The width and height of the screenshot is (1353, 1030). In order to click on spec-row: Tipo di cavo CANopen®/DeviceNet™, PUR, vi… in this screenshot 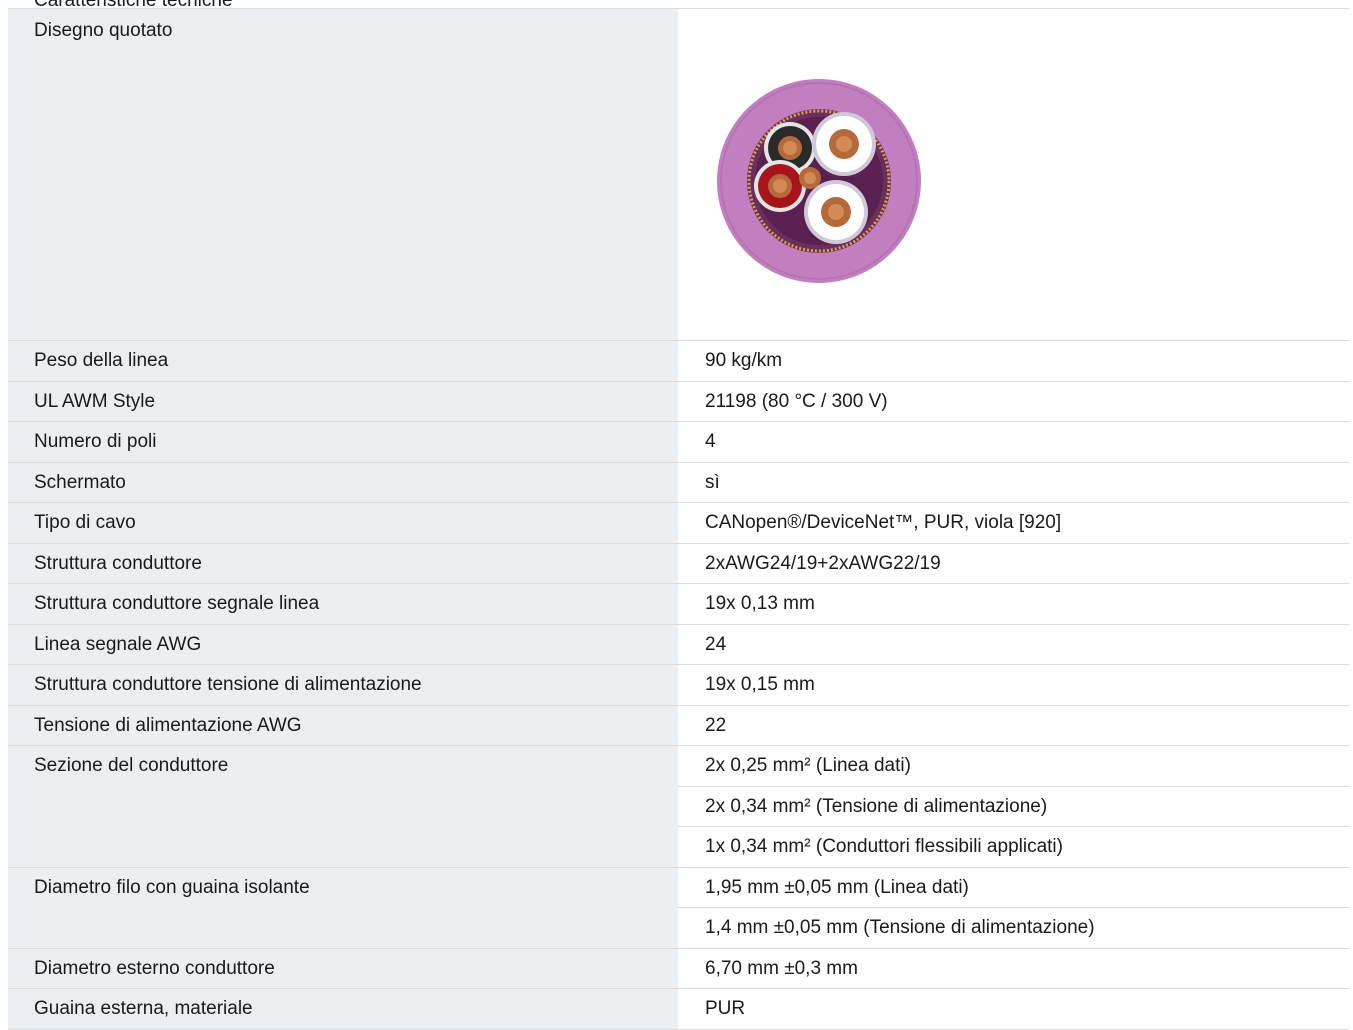, I will do `click(678, 523)`.